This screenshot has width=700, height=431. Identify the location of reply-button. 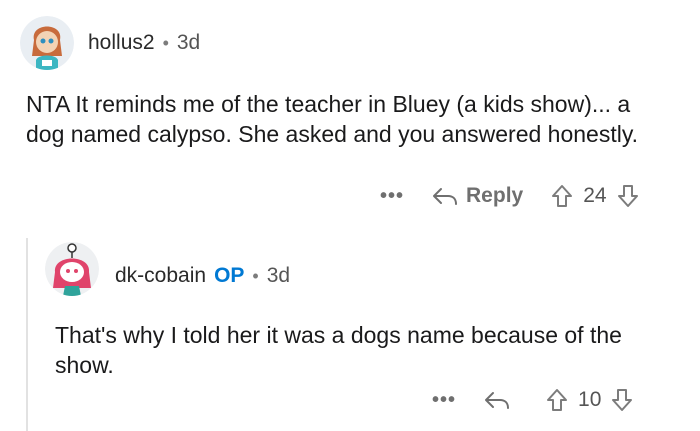
(501, 400).